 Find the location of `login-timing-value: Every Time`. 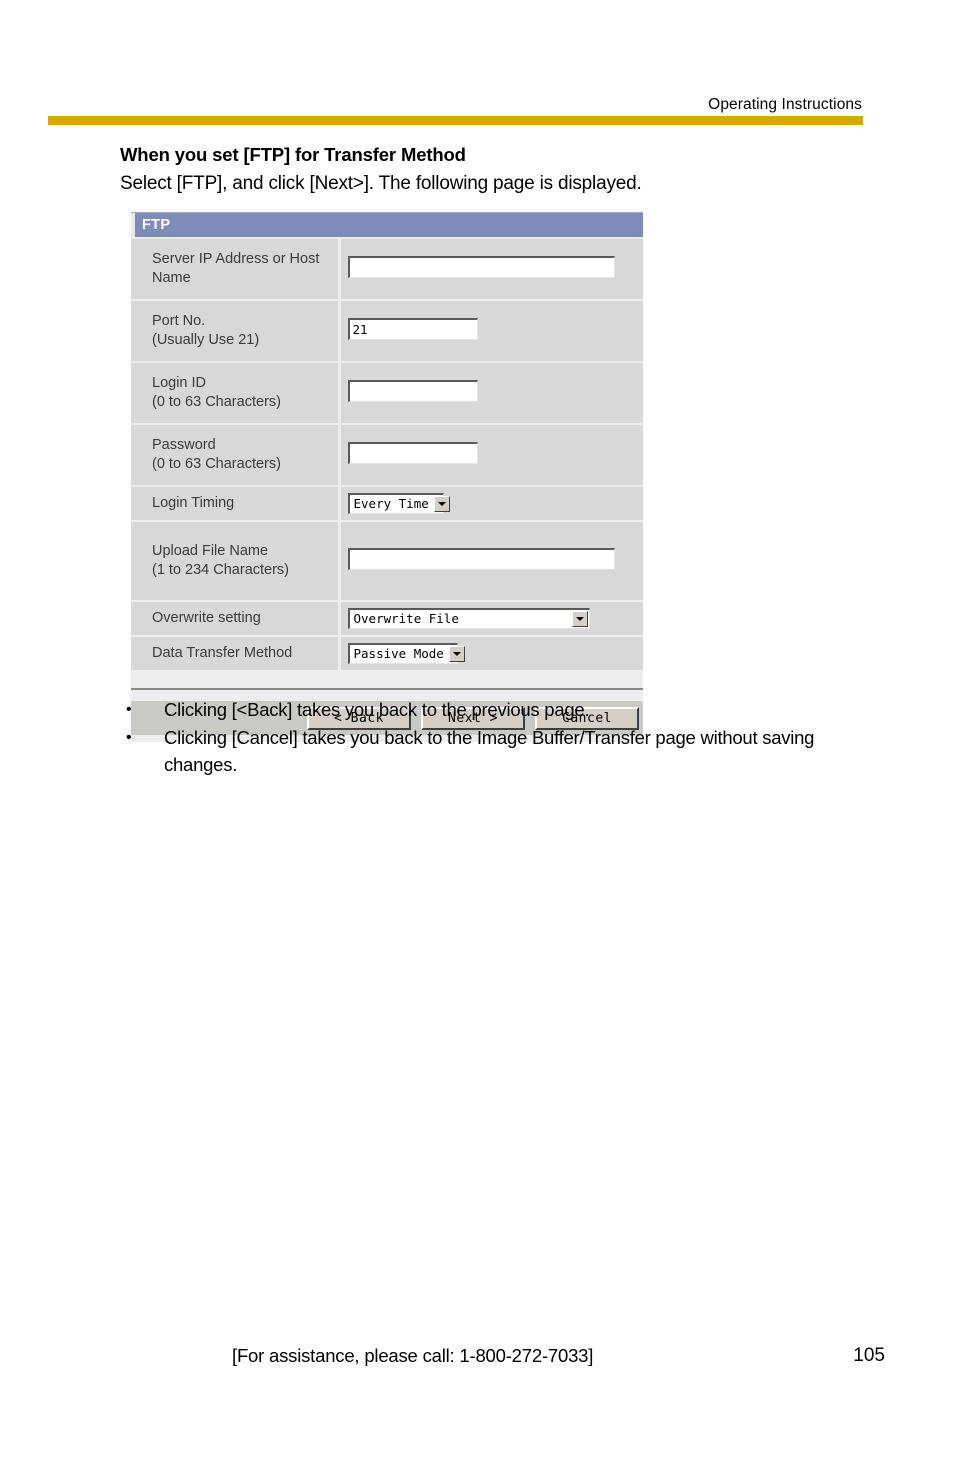

login-timing-value: Every Time is located at coordinates (391, 503).